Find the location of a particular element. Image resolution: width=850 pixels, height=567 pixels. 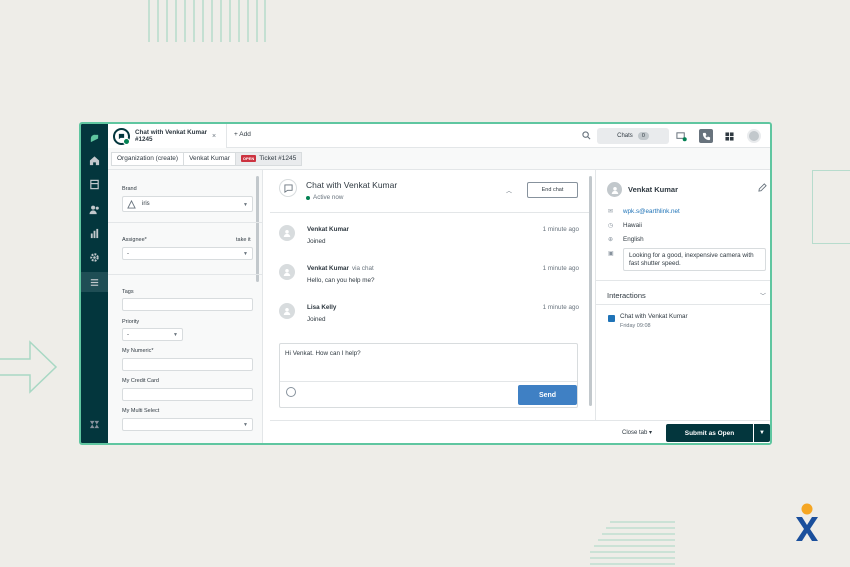

tab-close-button: × is located at coordinates (214, 136).